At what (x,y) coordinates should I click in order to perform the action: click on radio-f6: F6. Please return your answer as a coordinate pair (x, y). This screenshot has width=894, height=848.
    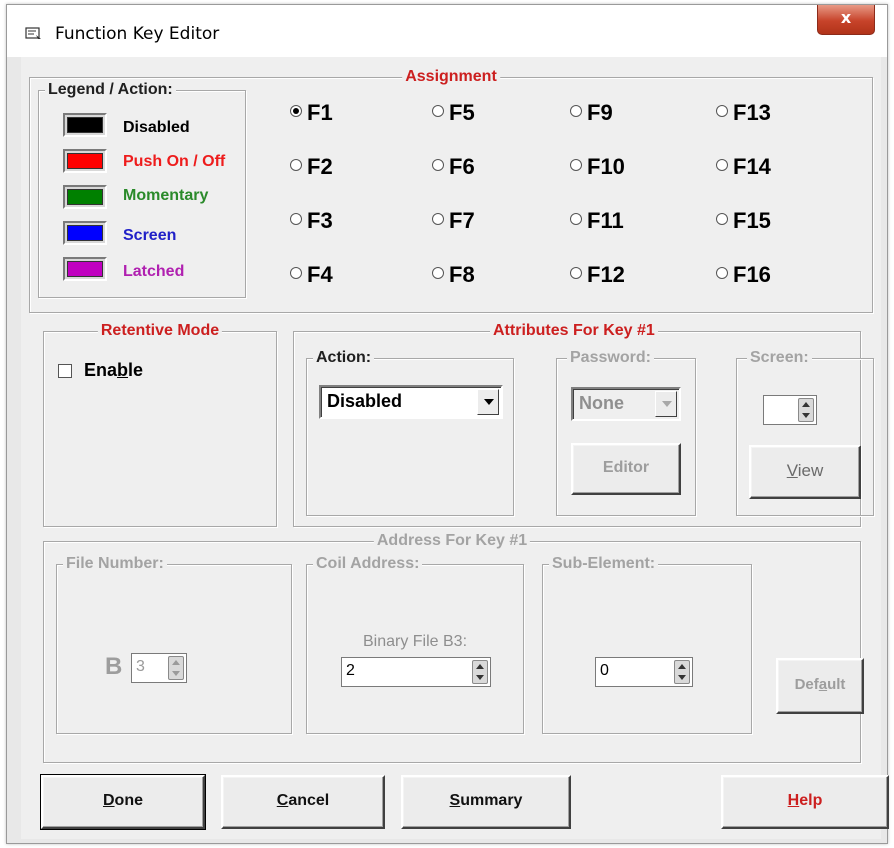
    Looking at the image, I should click on (453, 167).